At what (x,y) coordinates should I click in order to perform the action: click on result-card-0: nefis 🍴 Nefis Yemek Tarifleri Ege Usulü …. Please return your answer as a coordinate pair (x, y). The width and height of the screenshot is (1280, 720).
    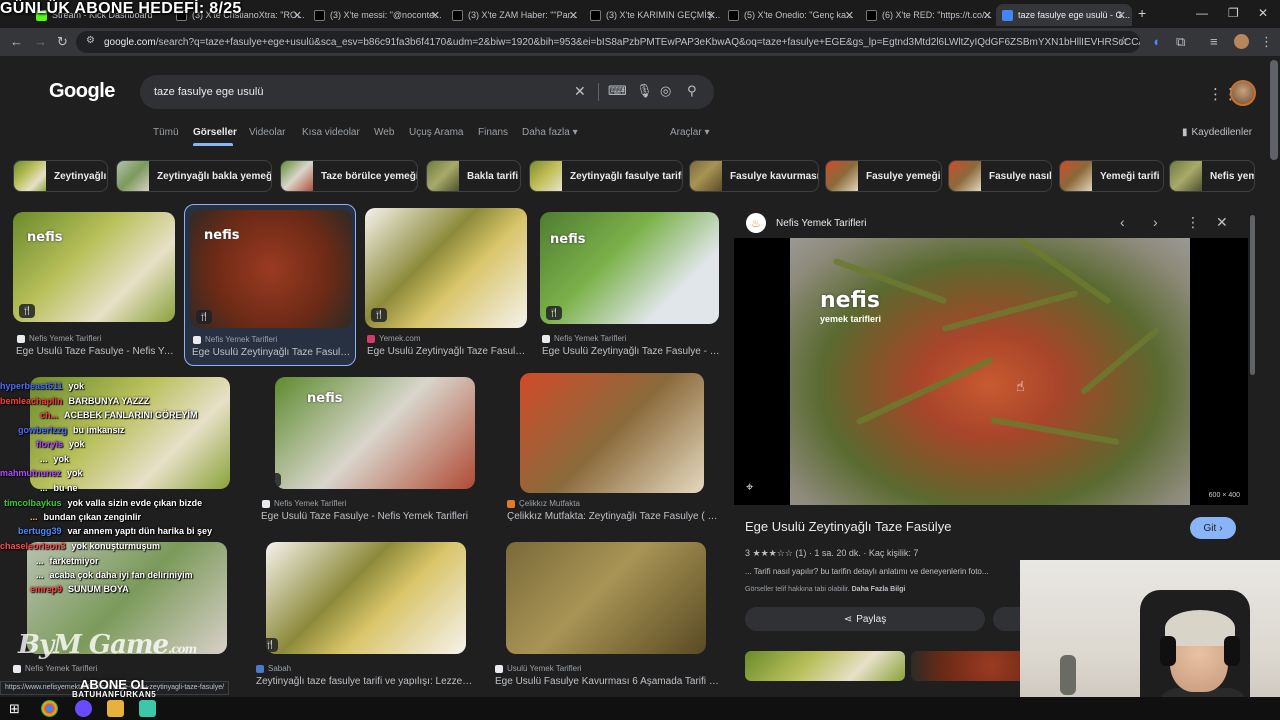
    Looking at the image, I should click on (94, 287).